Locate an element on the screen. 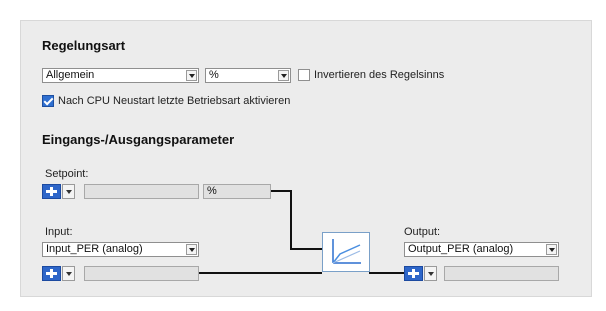  pid-curve-icon is located at coordinates (346, 251).